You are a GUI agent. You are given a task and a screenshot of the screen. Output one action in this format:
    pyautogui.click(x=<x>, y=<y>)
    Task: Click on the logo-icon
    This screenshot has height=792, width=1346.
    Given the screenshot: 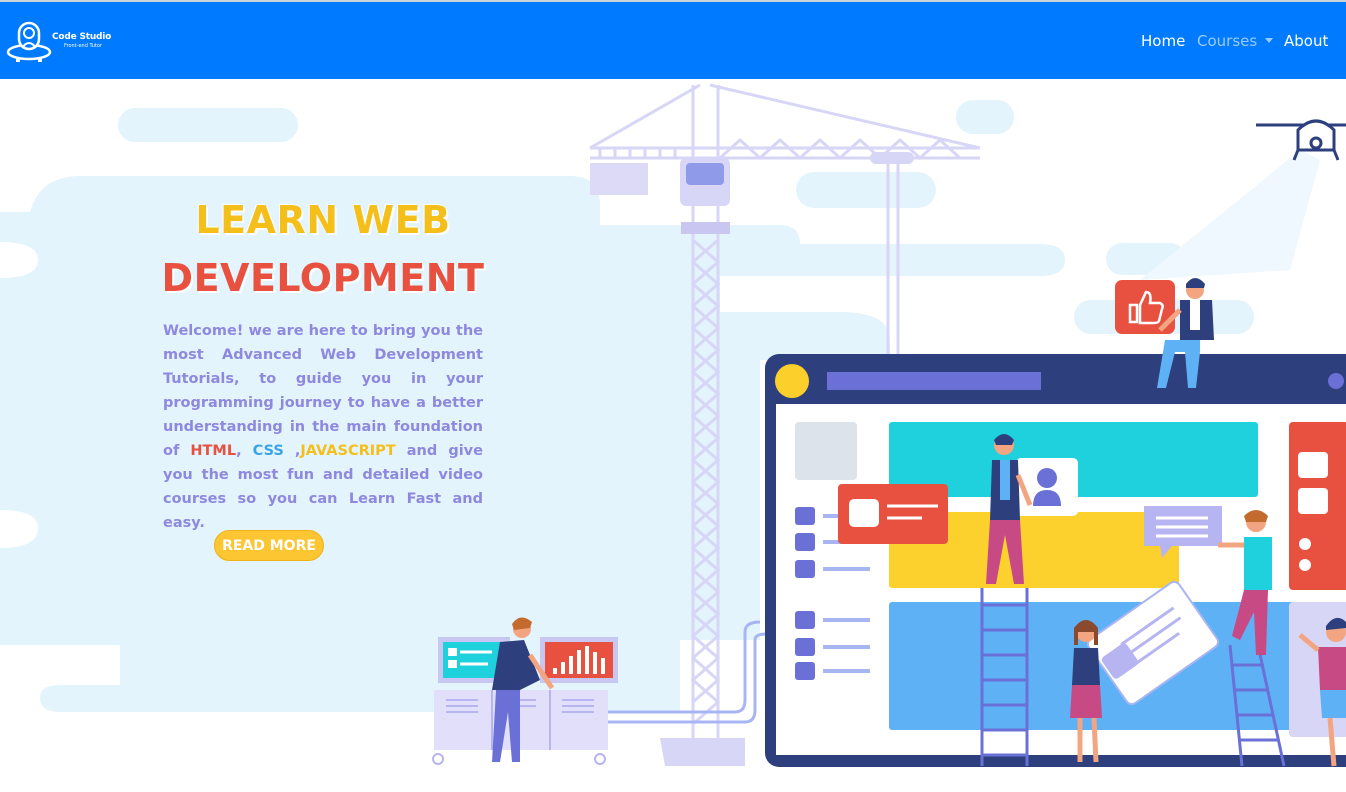 What is the action you would take?
    pyautogui.click(x=29, y=41)
    